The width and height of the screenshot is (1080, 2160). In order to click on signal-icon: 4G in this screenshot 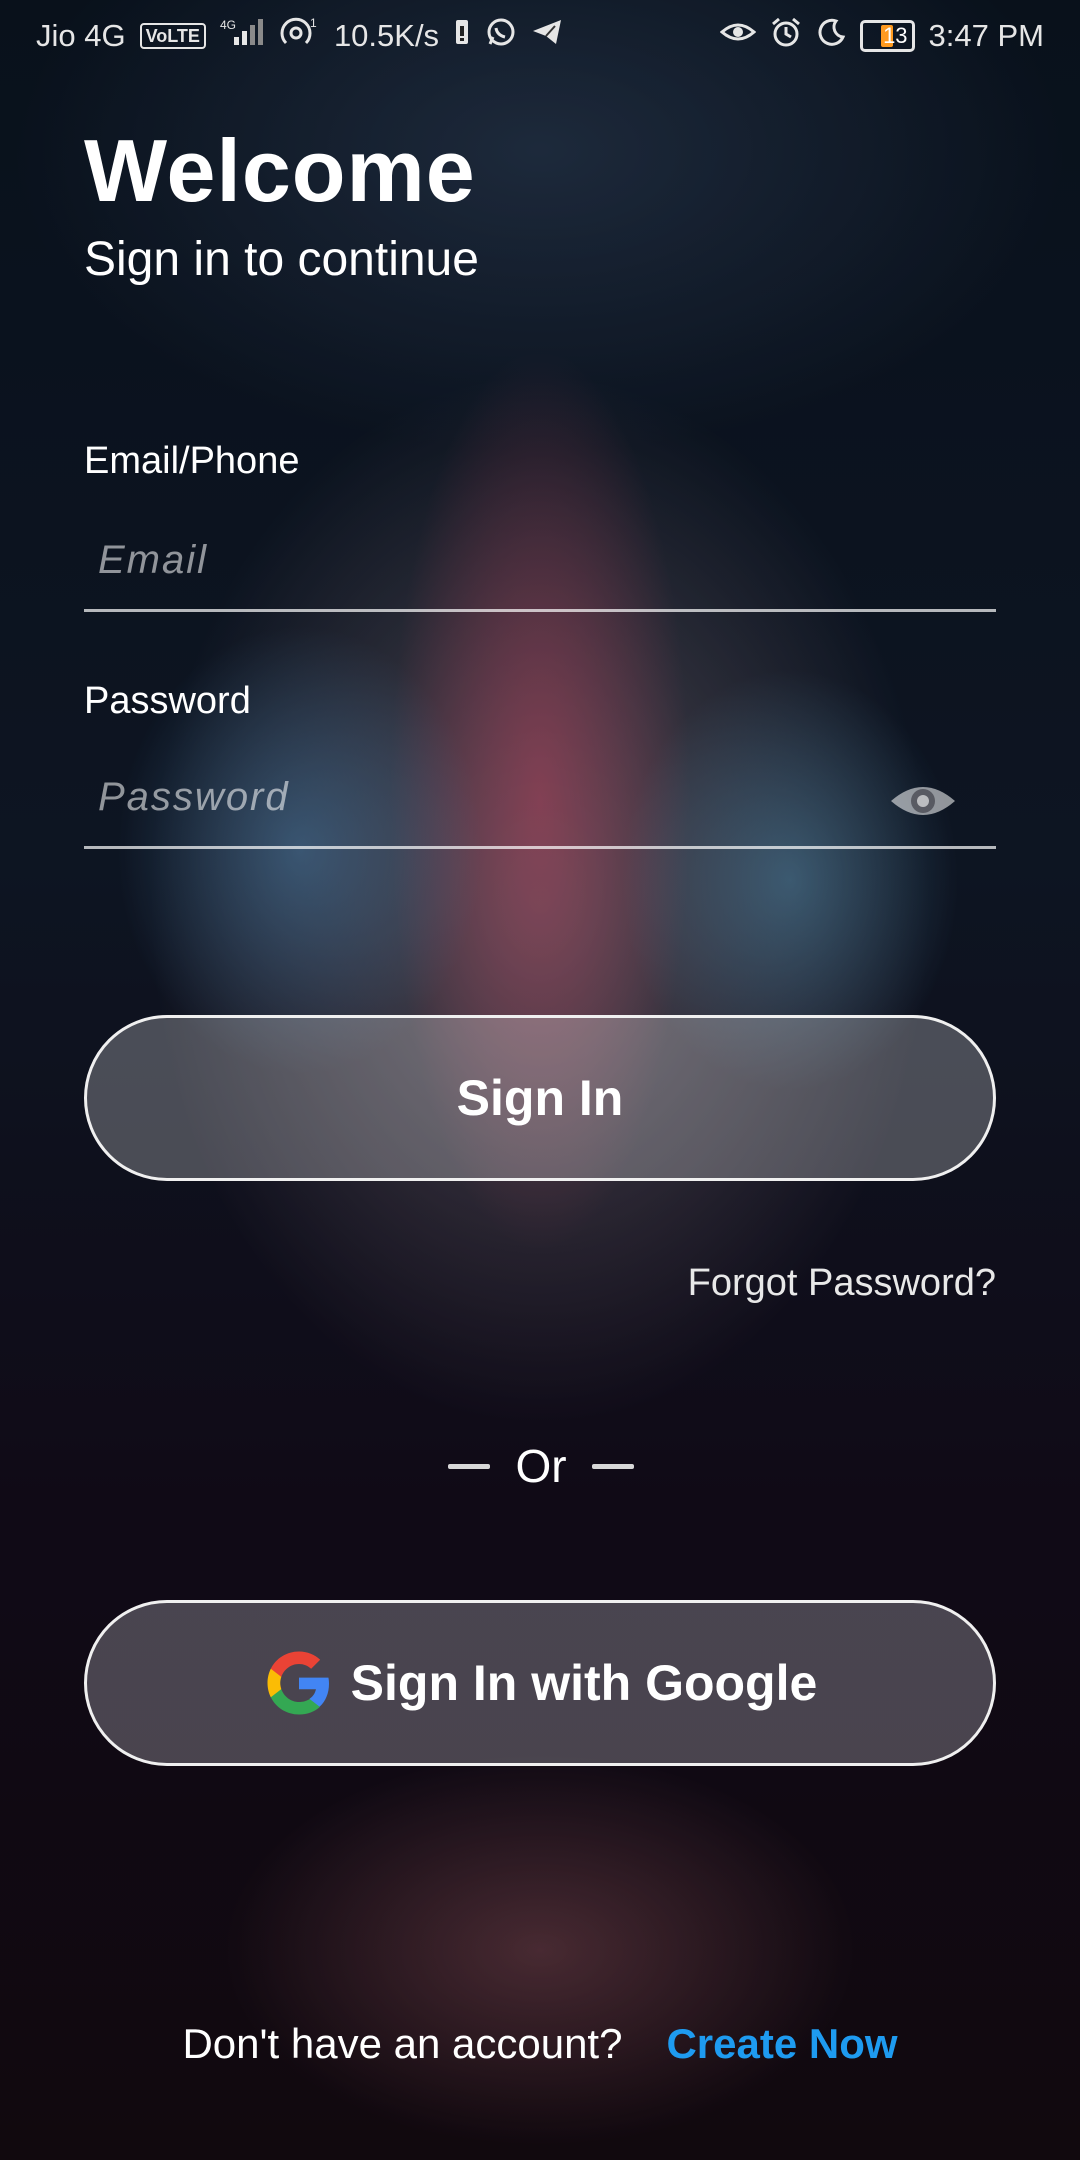, I will do `click(243, 36)`.